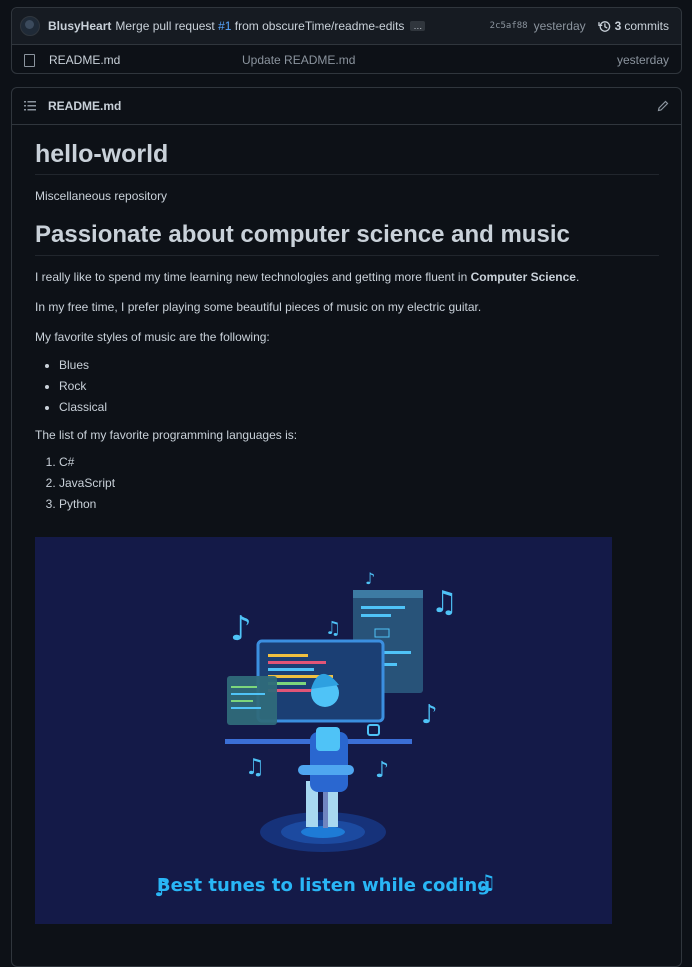  What do you see at coordinates (224, 26) in the screenshot?
I see `pull-request-link: #1` at bounding box center [224, 26].